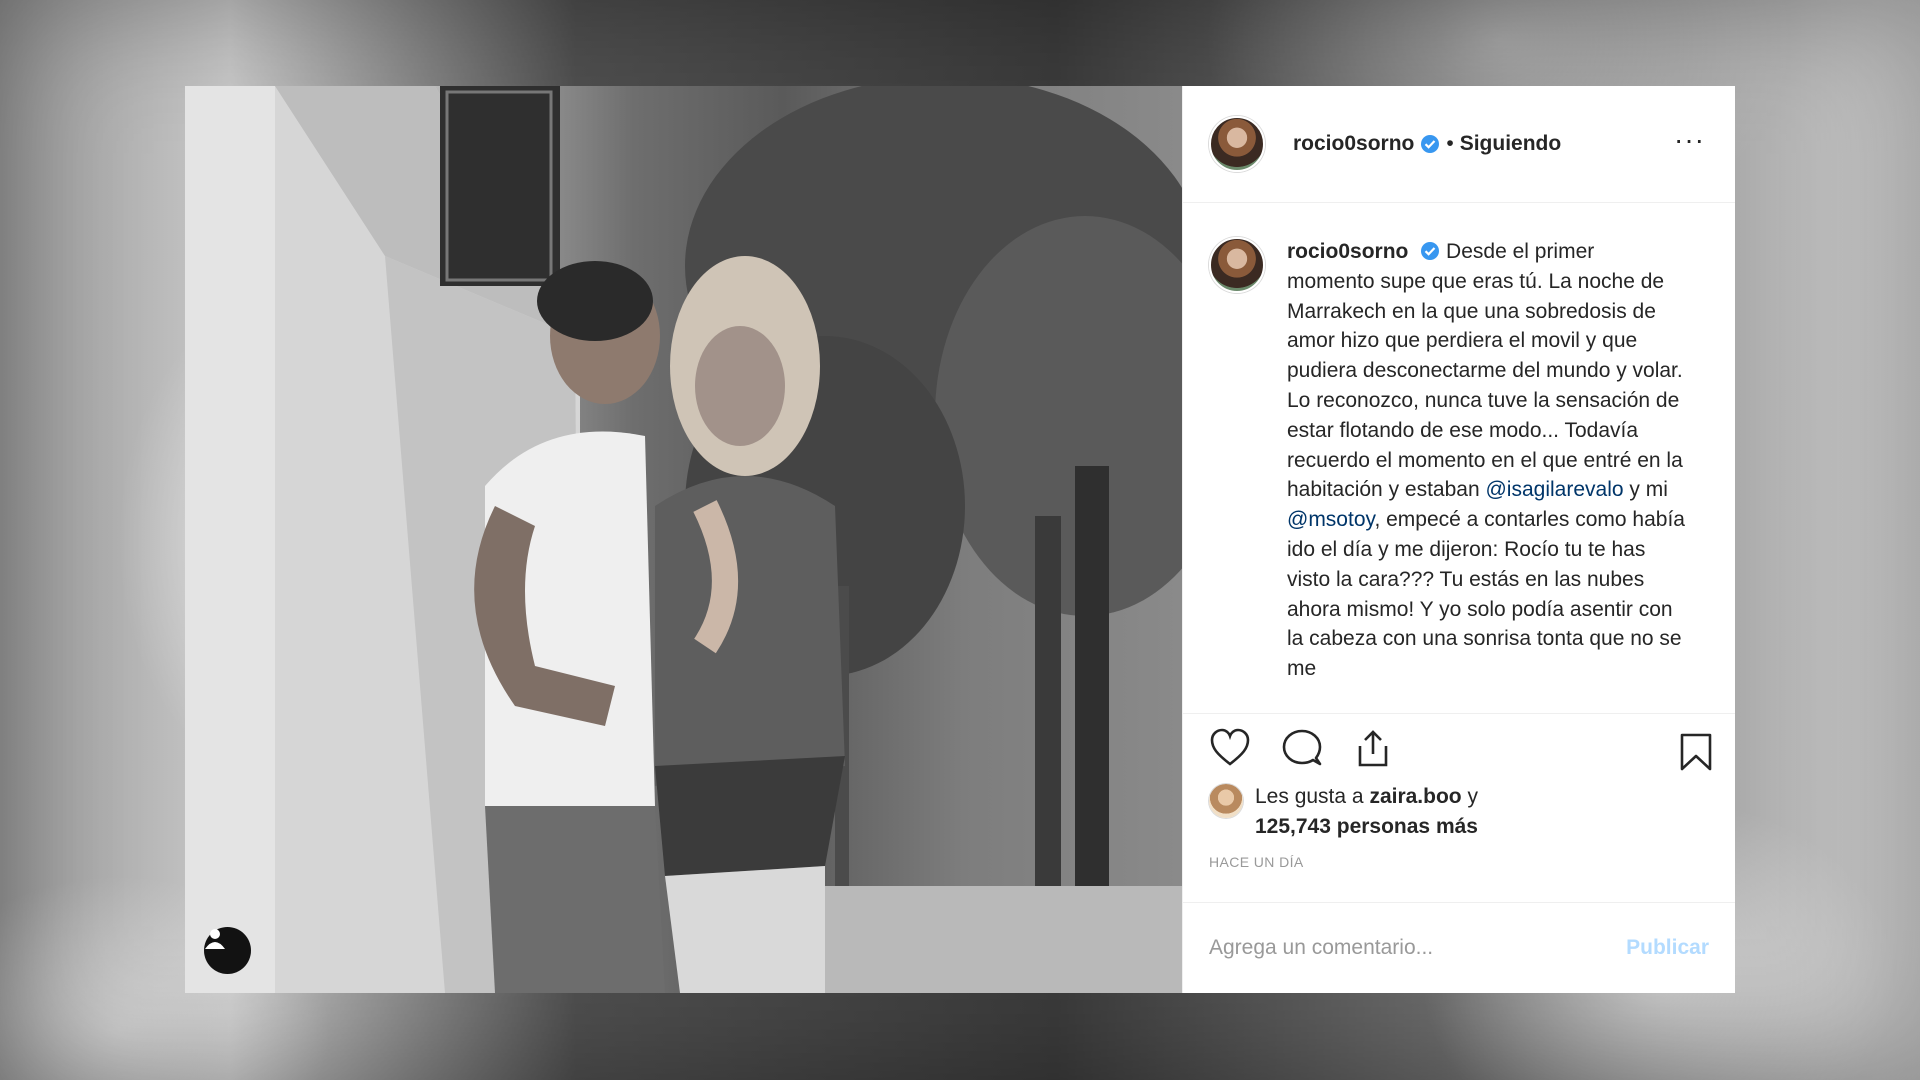 This screenshot has height=1080, width=1920. What do you see at coordinates (1459, 748) in the screenshot?
I see `action-bar` at bounding box center [1459, 748].